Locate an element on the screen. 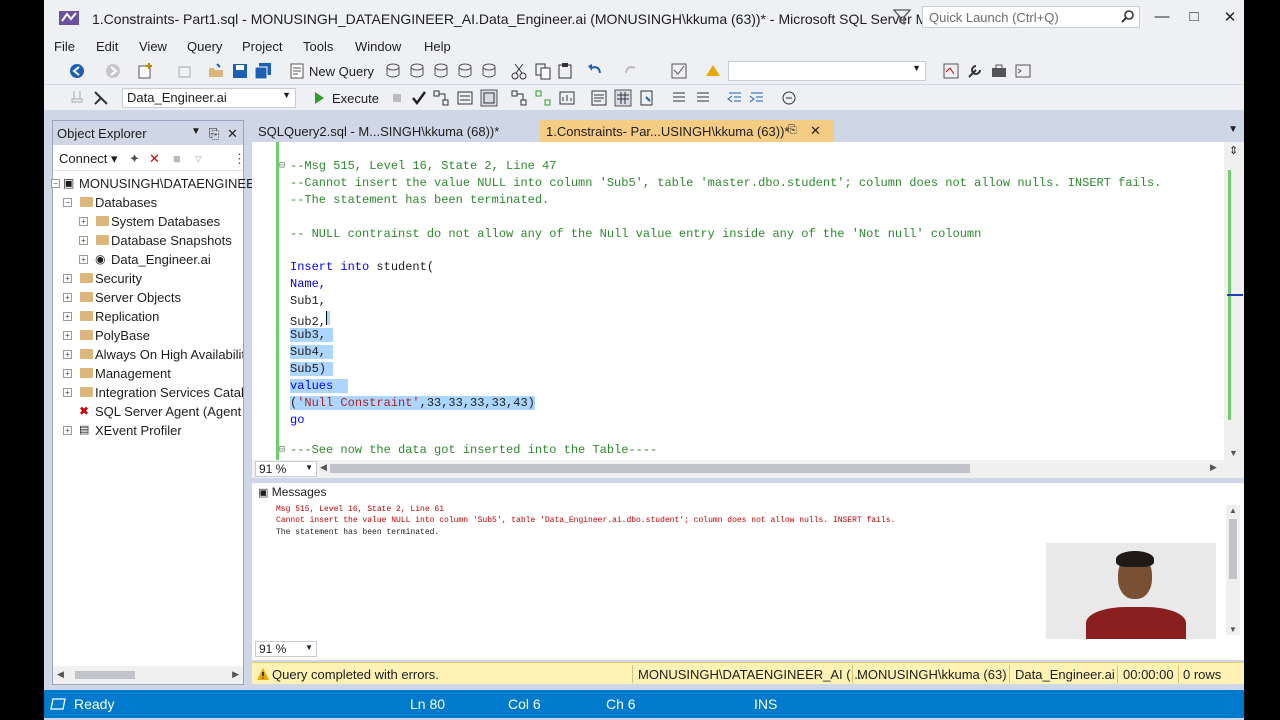 The height and width of the screenshot is (720, 1280). new-query-icon is located at coordinates (297, 71).